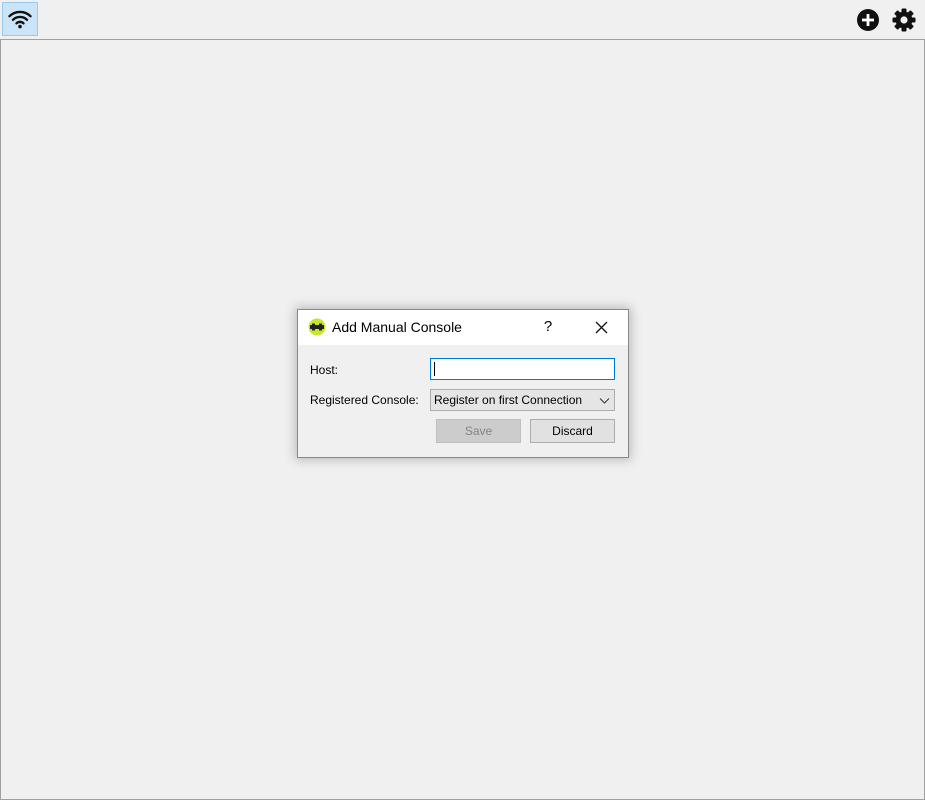 The width and height of the screenshot is (925, 800). What do you see at coordinates (397, 327) in the screenshot?
I see `dialog-title: Add Manual Console` at bounding box center [397, 327].